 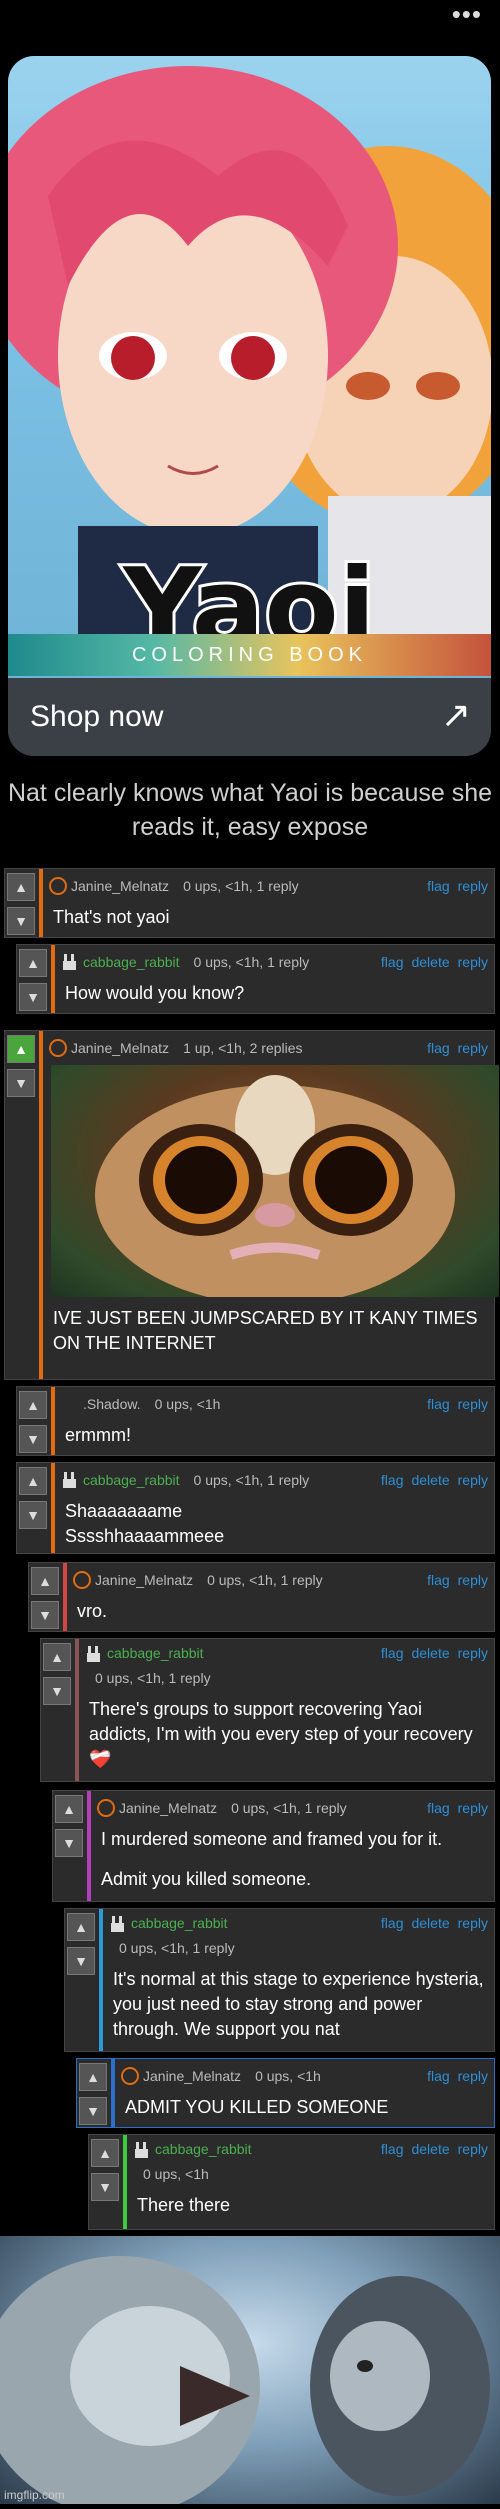 I want to click on shop-now-button: Shop now, so click(x=96, y=717).